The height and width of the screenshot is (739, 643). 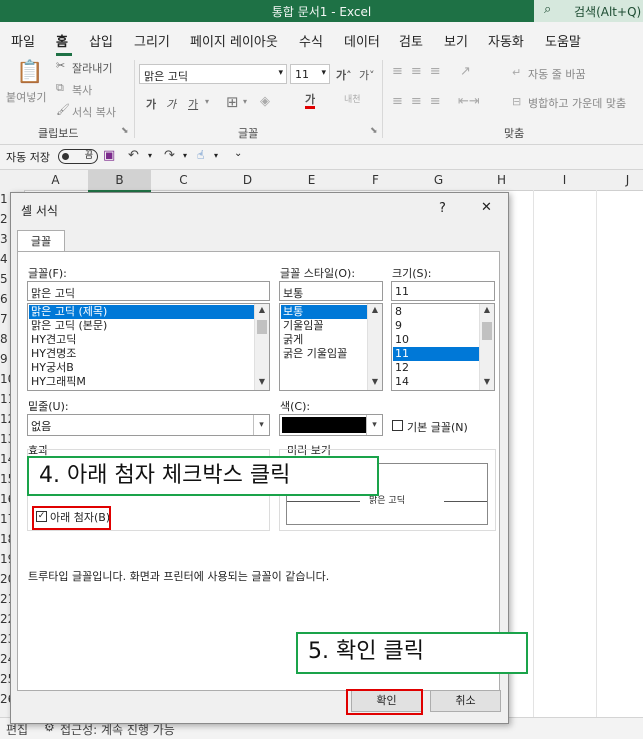 I want to click on tab-review: 검토, so click(x=411, y=40).